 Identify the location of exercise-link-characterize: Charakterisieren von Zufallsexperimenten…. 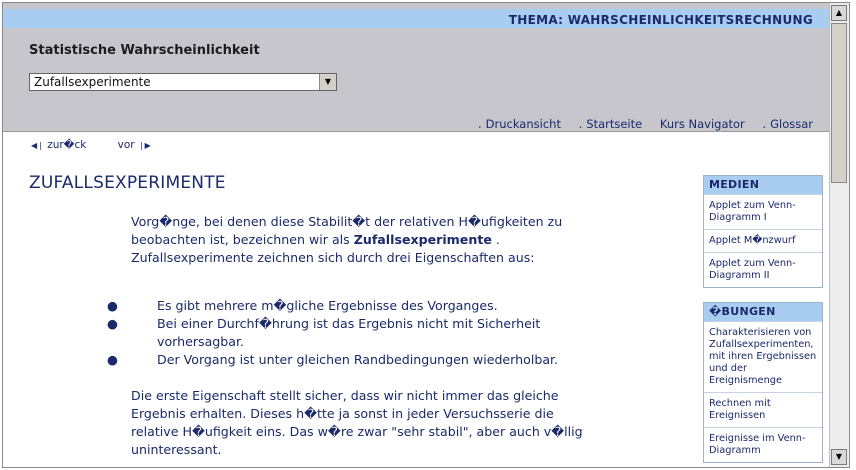
(763, 356).